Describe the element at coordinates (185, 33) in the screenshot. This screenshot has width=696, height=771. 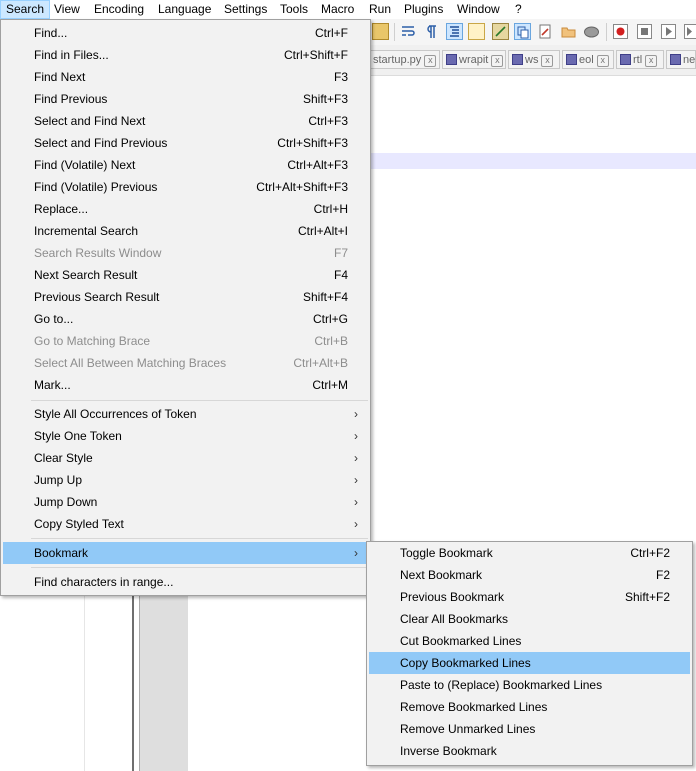
I see `menu-item-find: Find... Ctrl+F` at that location.